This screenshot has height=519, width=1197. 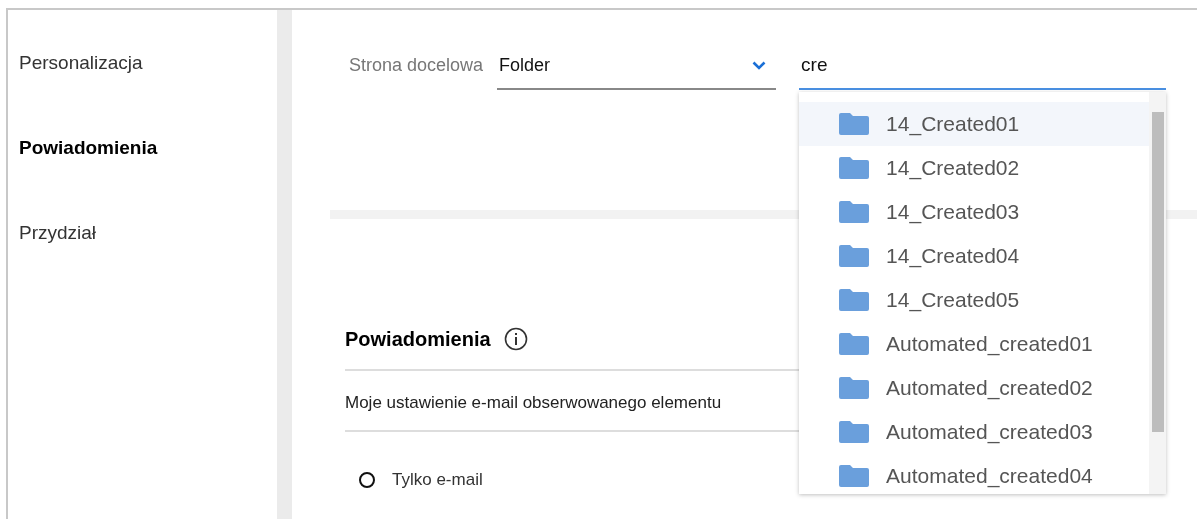 I want to click on field-label: Strona docelowa, so click(x=416, y=66).